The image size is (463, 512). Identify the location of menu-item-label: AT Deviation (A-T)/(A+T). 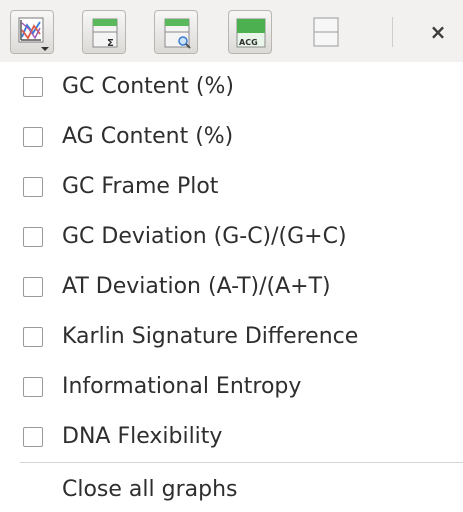
(196, 286).